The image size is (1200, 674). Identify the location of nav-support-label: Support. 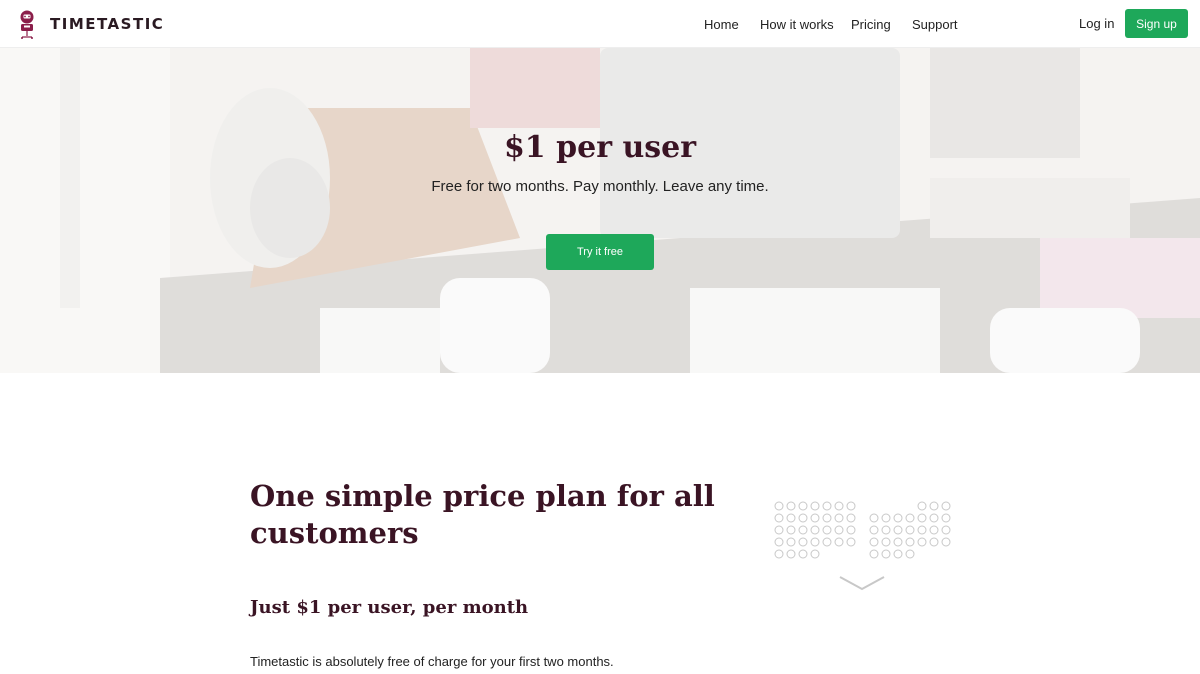
(935, 24).